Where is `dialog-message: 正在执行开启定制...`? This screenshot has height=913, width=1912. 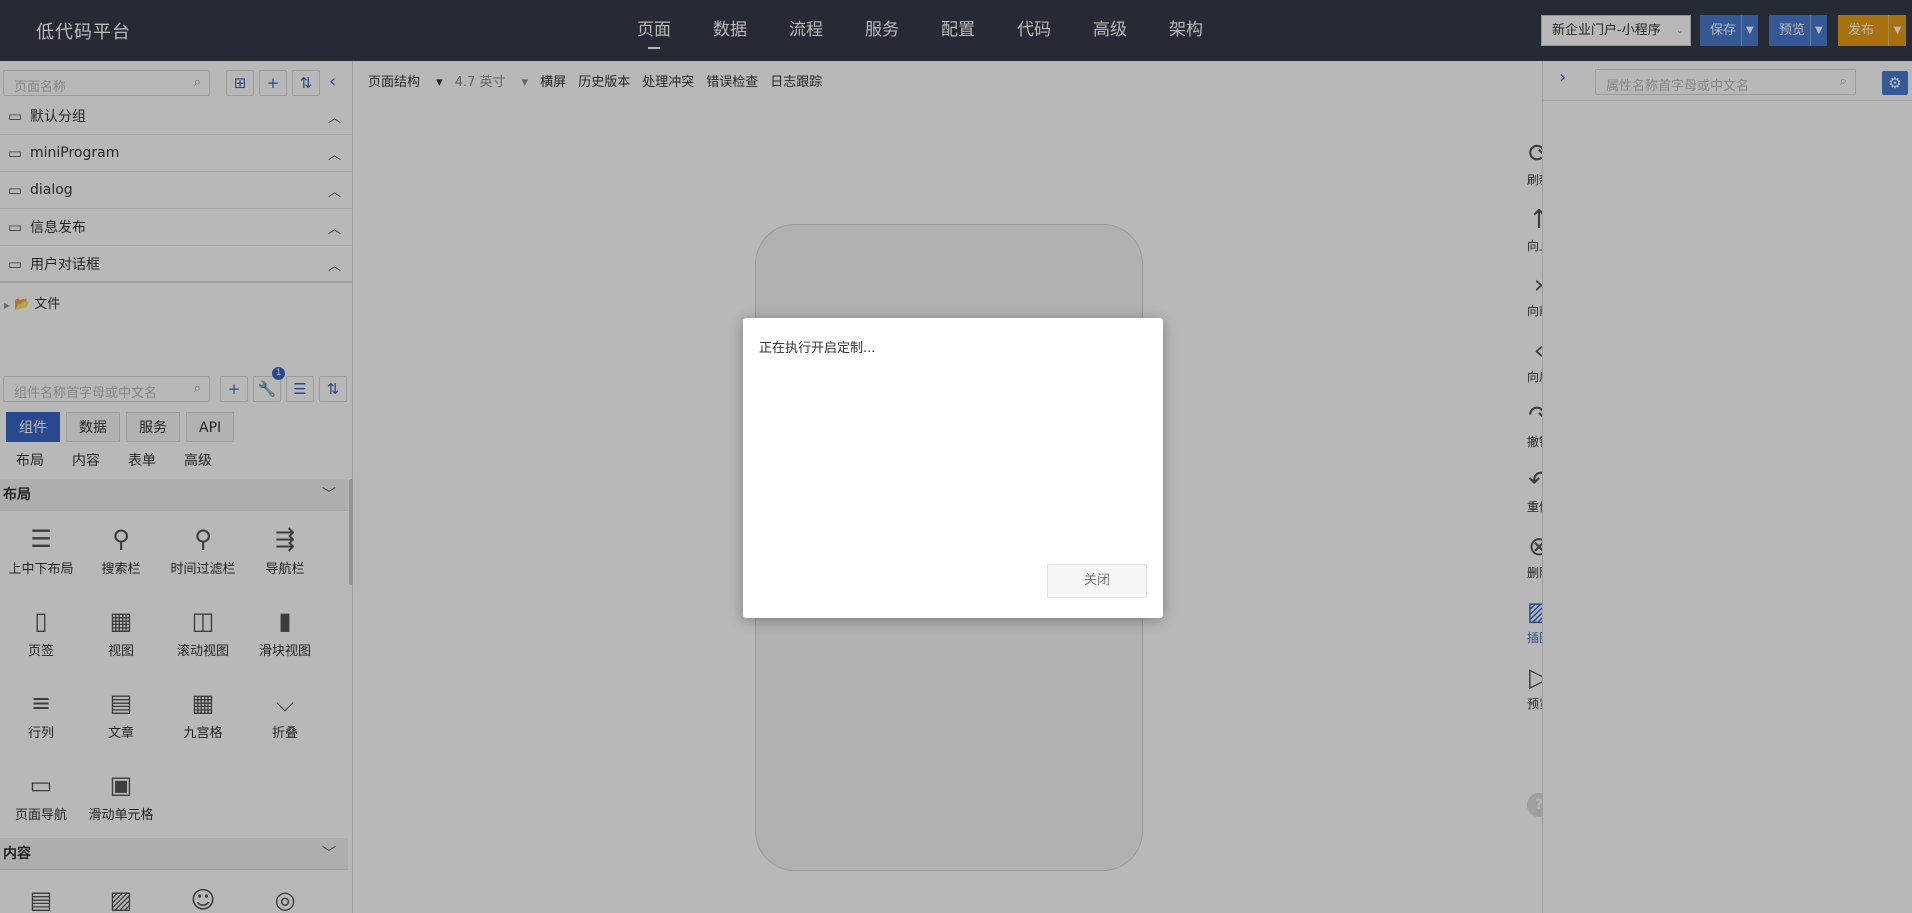
dialog-message: 正在执行开启定制... is located at coordinates (817, 348).